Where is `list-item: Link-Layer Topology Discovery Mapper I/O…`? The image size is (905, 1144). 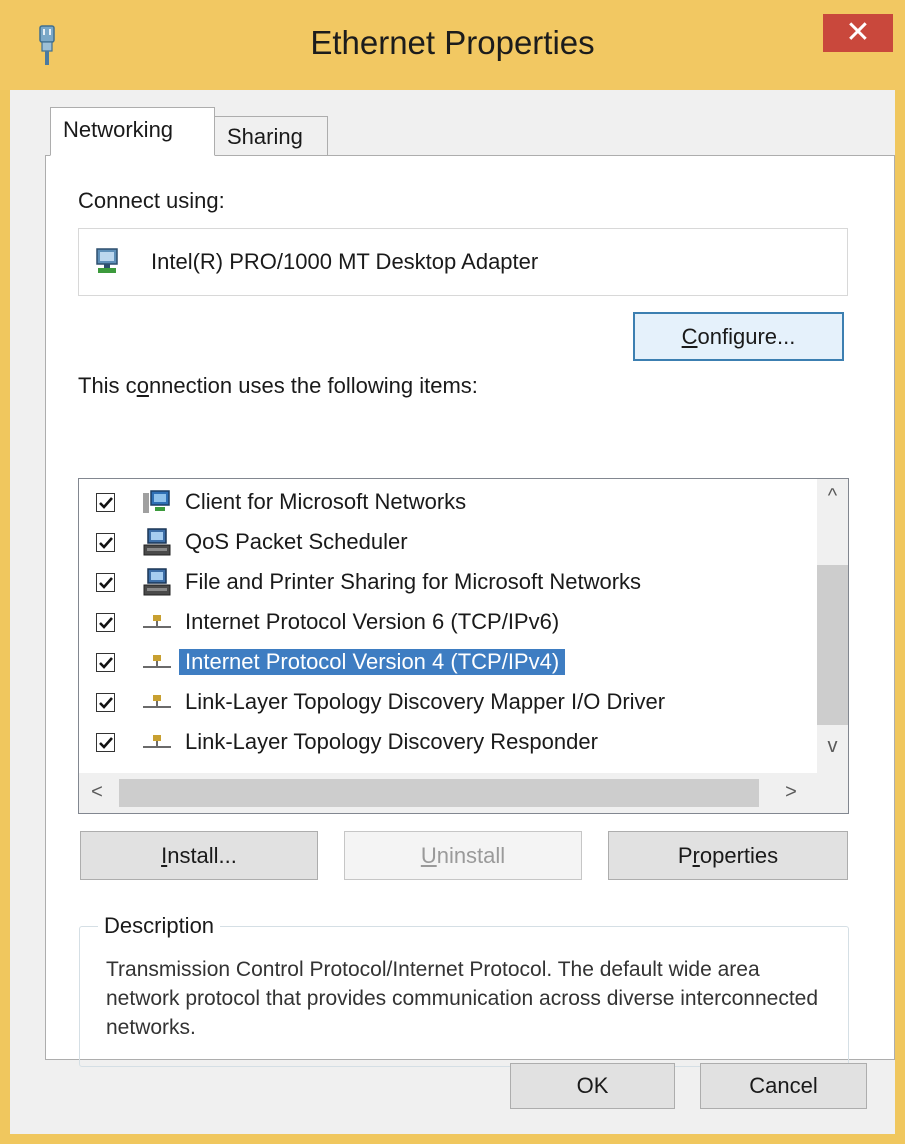 list-item: Link-Layer Topology Discovery Mapper I/O… is located at coordinates (439, 703).